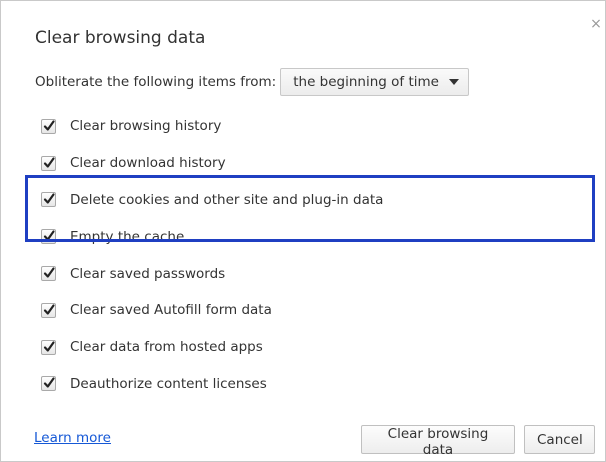  What do you see at coordinates (559, 439) in the screenshot?
I see `cancel-button: Cancel` at bounding box center [559, 439].